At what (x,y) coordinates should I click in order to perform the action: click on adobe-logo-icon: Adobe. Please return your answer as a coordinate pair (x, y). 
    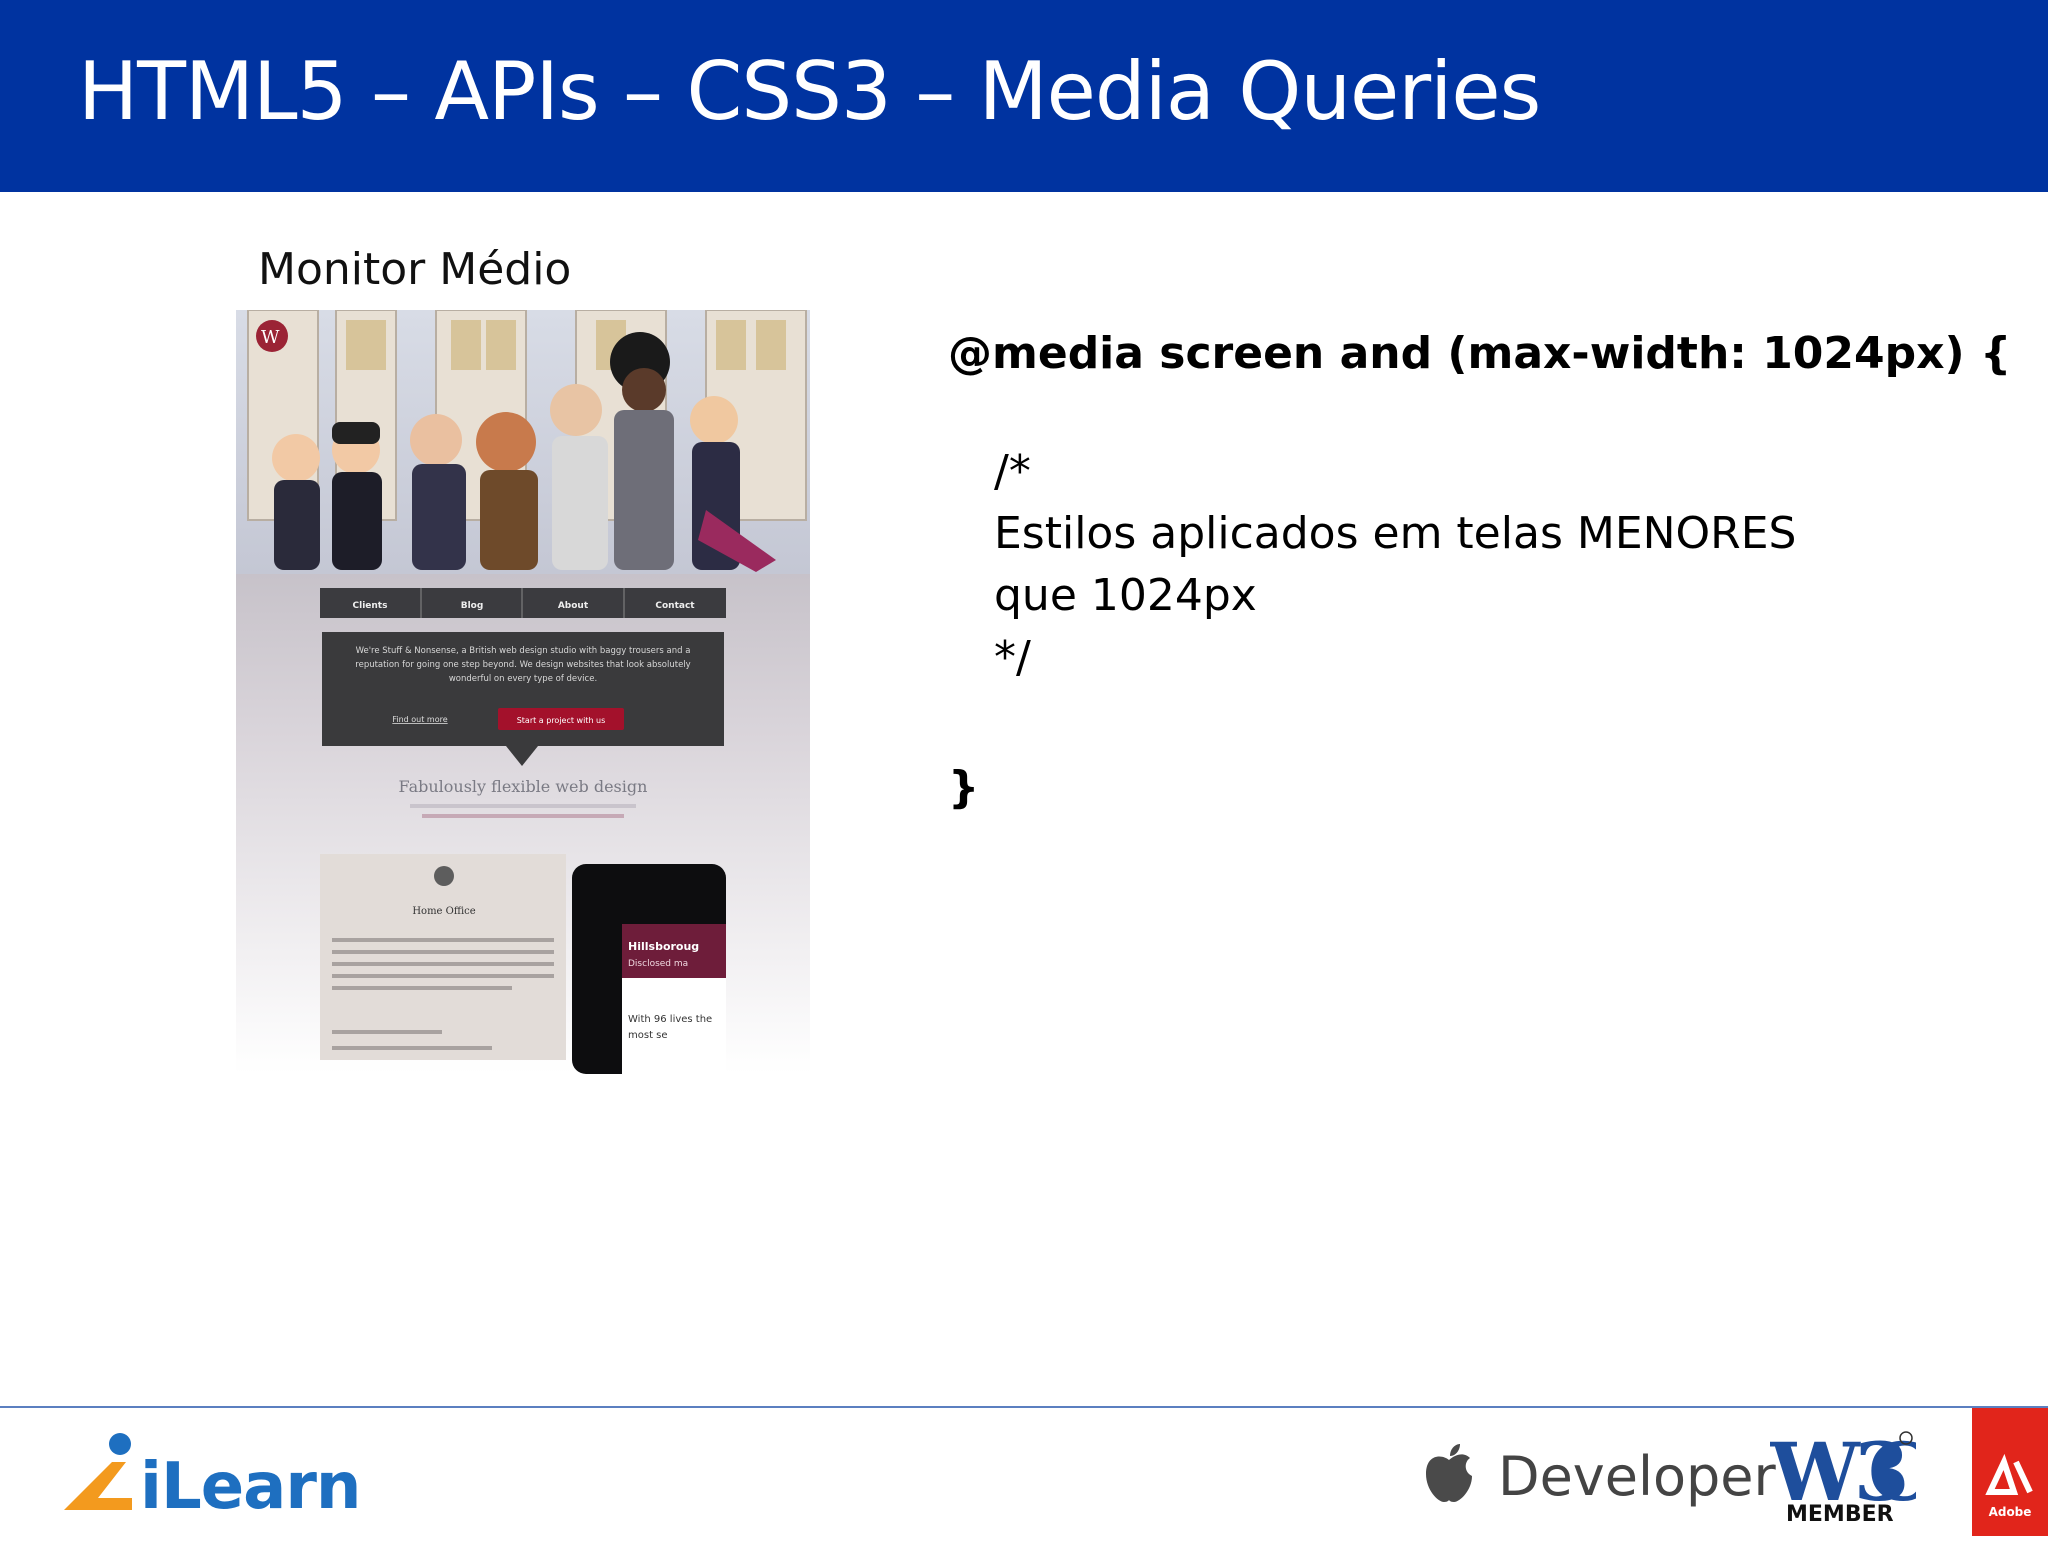
    Looking at the image, I should click on (2010, 1472).